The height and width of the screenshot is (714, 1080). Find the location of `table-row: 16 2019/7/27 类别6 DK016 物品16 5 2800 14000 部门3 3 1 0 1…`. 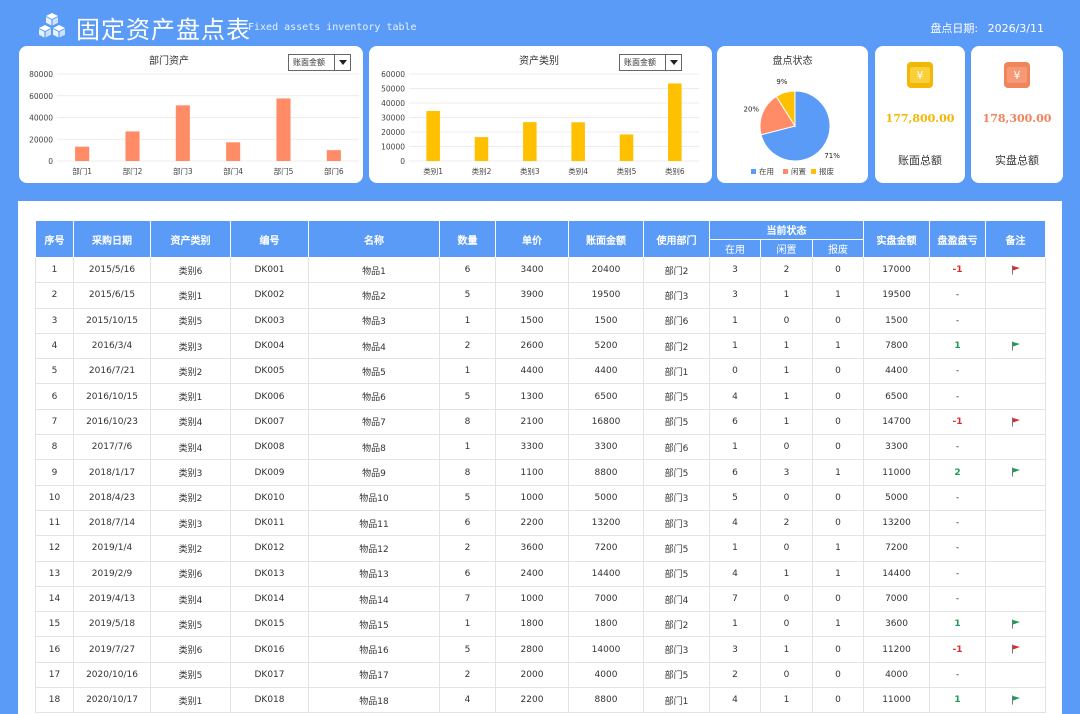

table-row: 16 2019/7/27 类别6 DK016 物品16 5 2800 14000 部门3 3 1 0 1… is located at coordinates (541, 649).